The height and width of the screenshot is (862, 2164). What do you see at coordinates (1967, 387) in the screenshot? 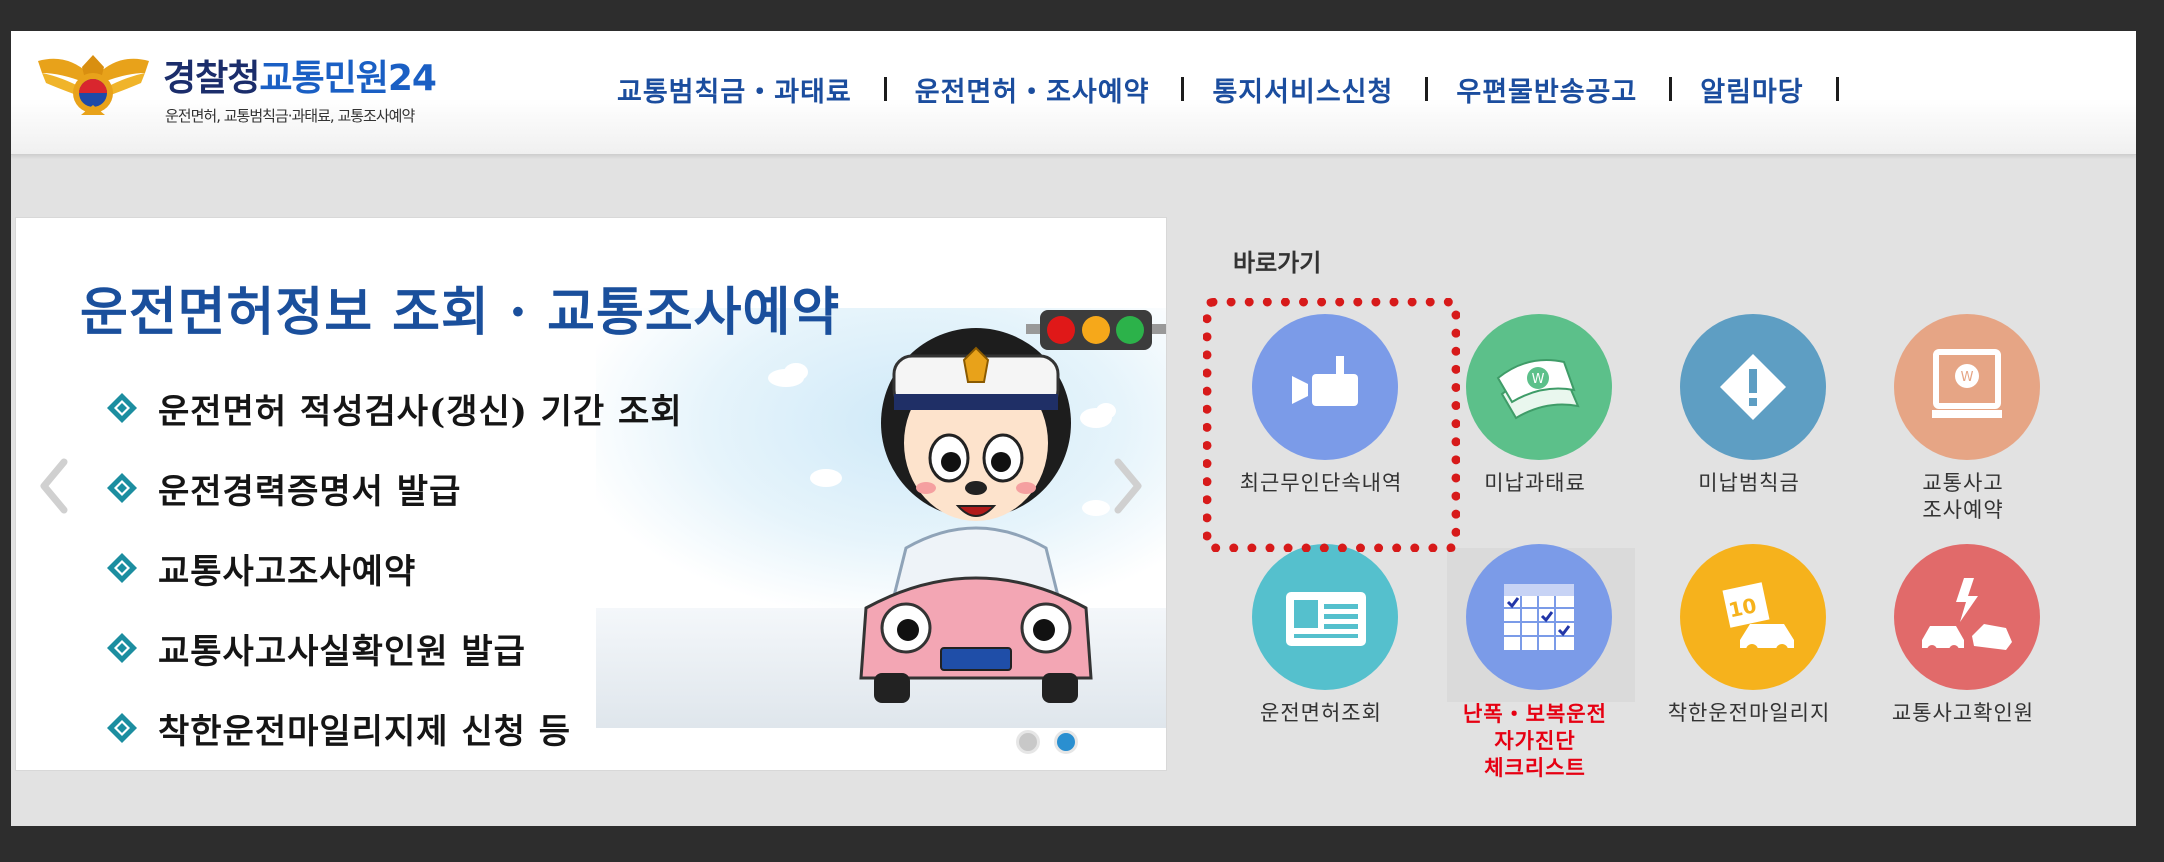
I see `computer-won-icon: W` at bounding box center [1967, 387].